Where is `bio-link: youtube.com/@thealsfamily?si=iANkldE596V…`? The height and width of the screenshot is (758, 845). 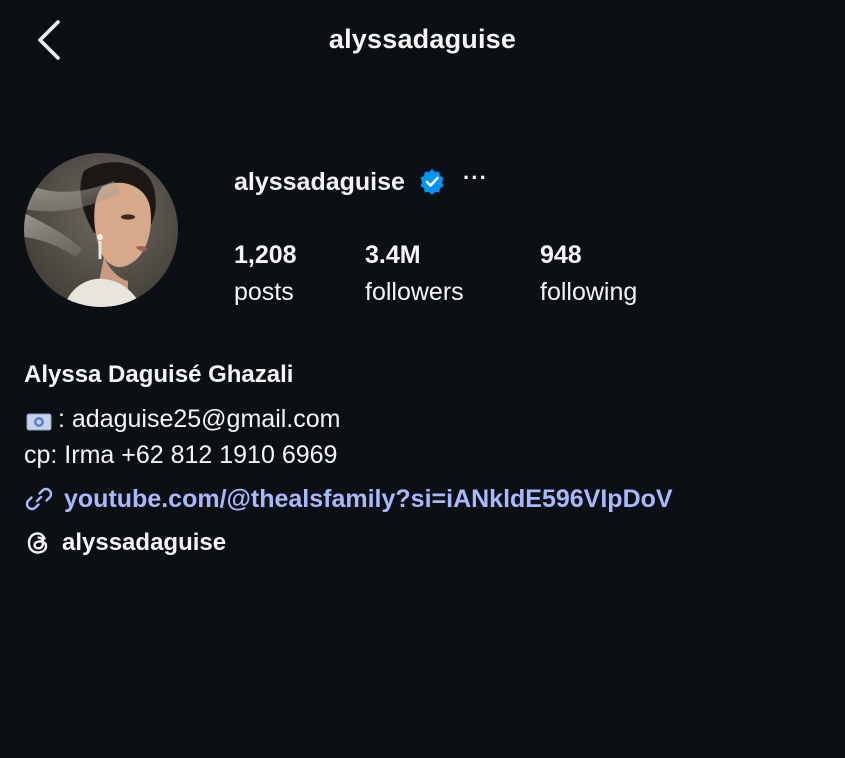 bio-link: youtube.com/@thealsfamily?si=iANkldE596V… is located at coordinates (348, 499).